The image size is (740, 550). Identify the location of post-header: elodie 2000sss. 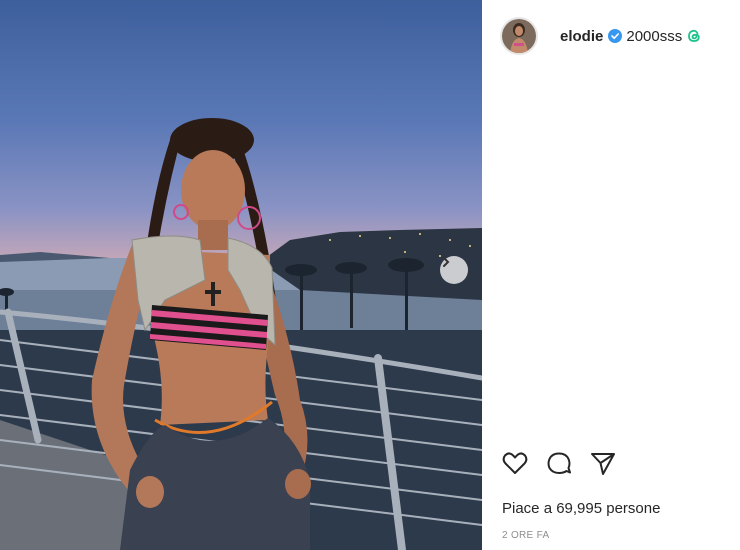
(601, 36).